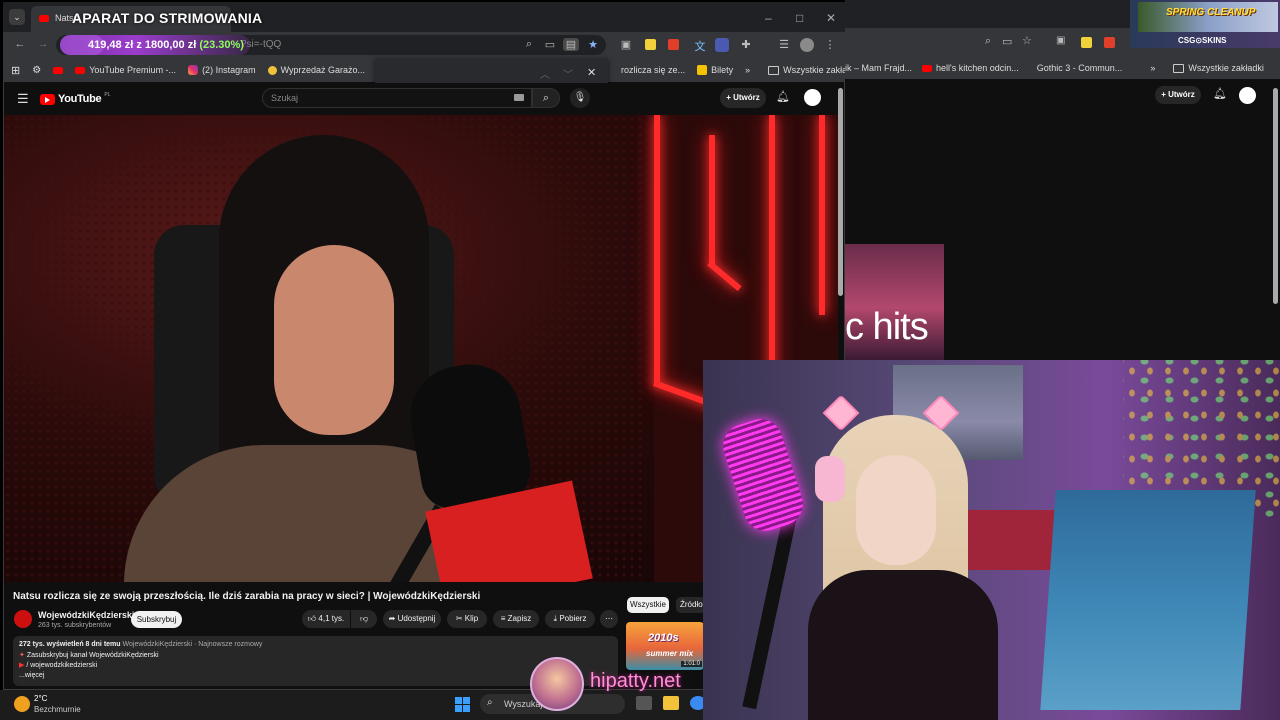  I want to click on extensions-puzzle-icon: ✚, so click(746, 44).